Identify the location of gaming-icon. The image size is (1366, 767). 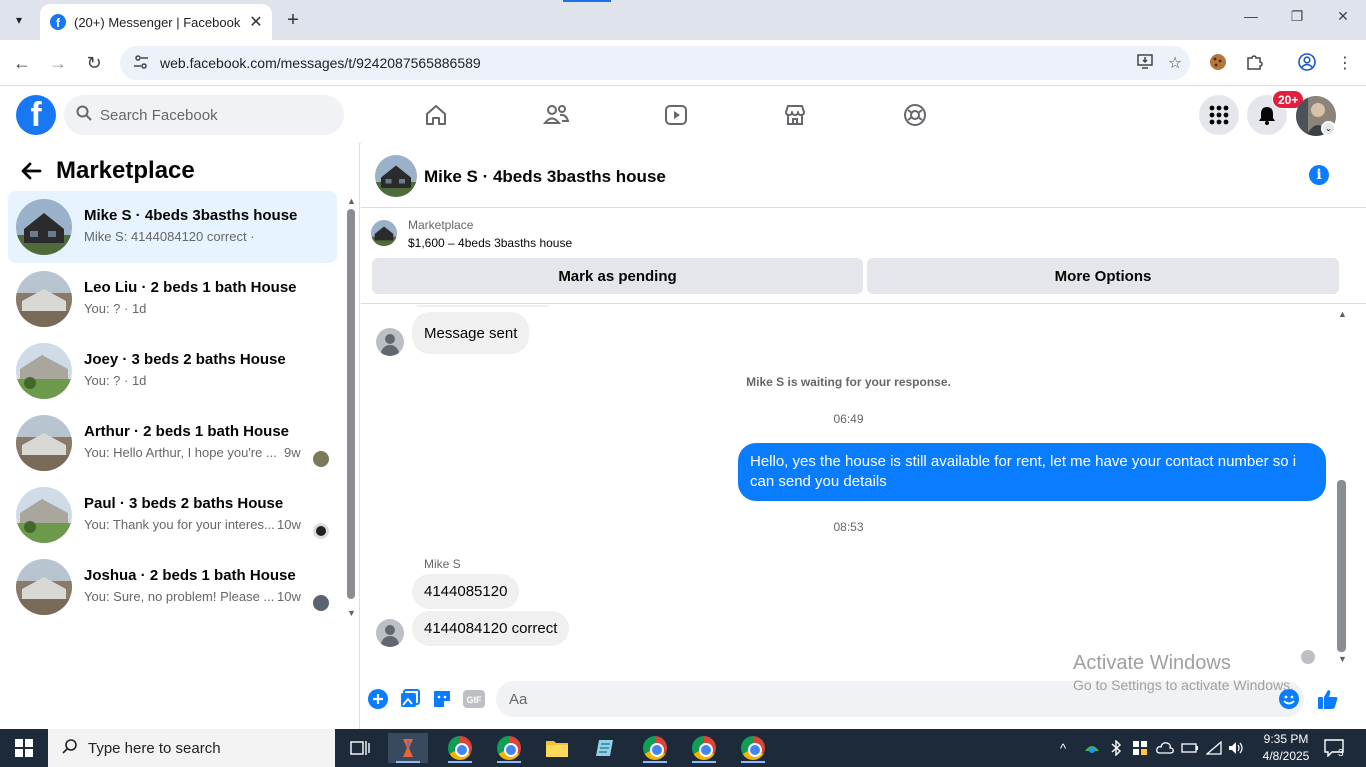
(915, 115).